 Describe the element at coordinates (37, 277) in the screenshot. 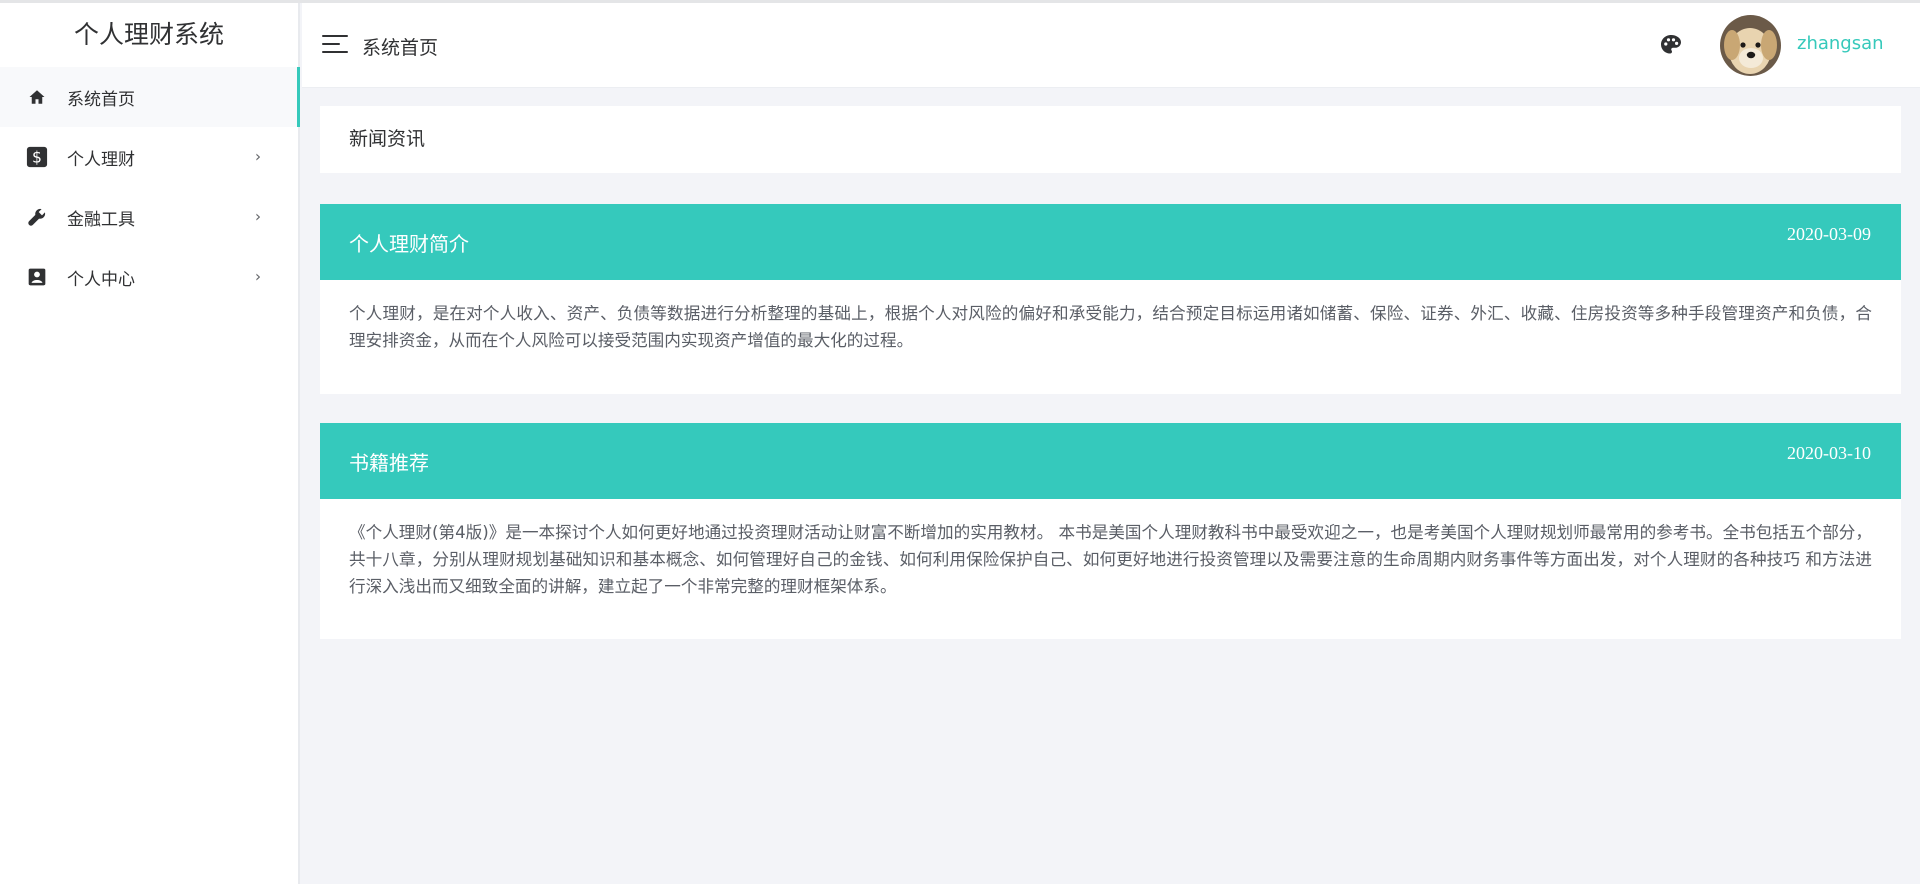

I see `contact-card-icon` at that location.